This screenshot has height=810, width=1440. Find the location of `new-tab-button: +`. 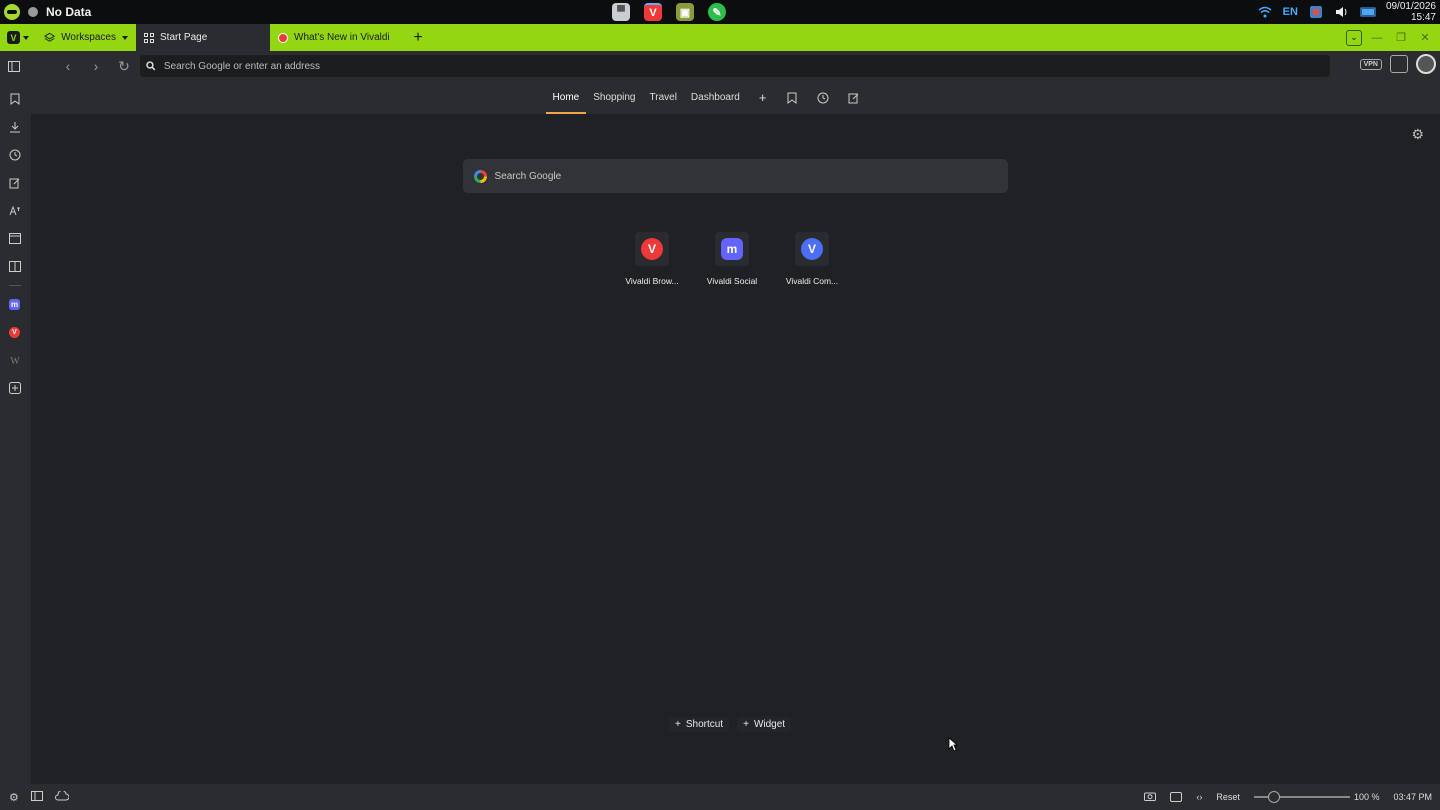

new-tab-button: + is located at coordinates (418, 37).